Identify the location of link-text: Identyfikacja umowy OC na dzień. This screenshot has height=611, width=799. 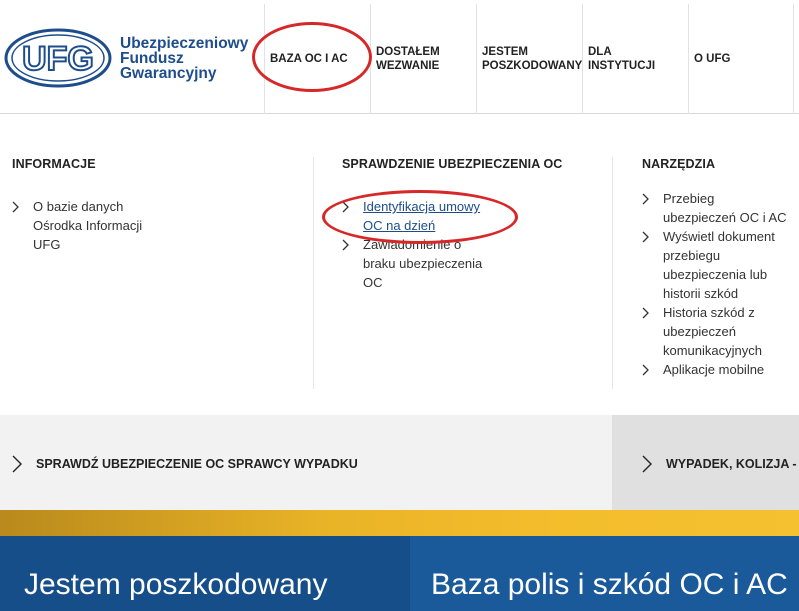
(421, 216).